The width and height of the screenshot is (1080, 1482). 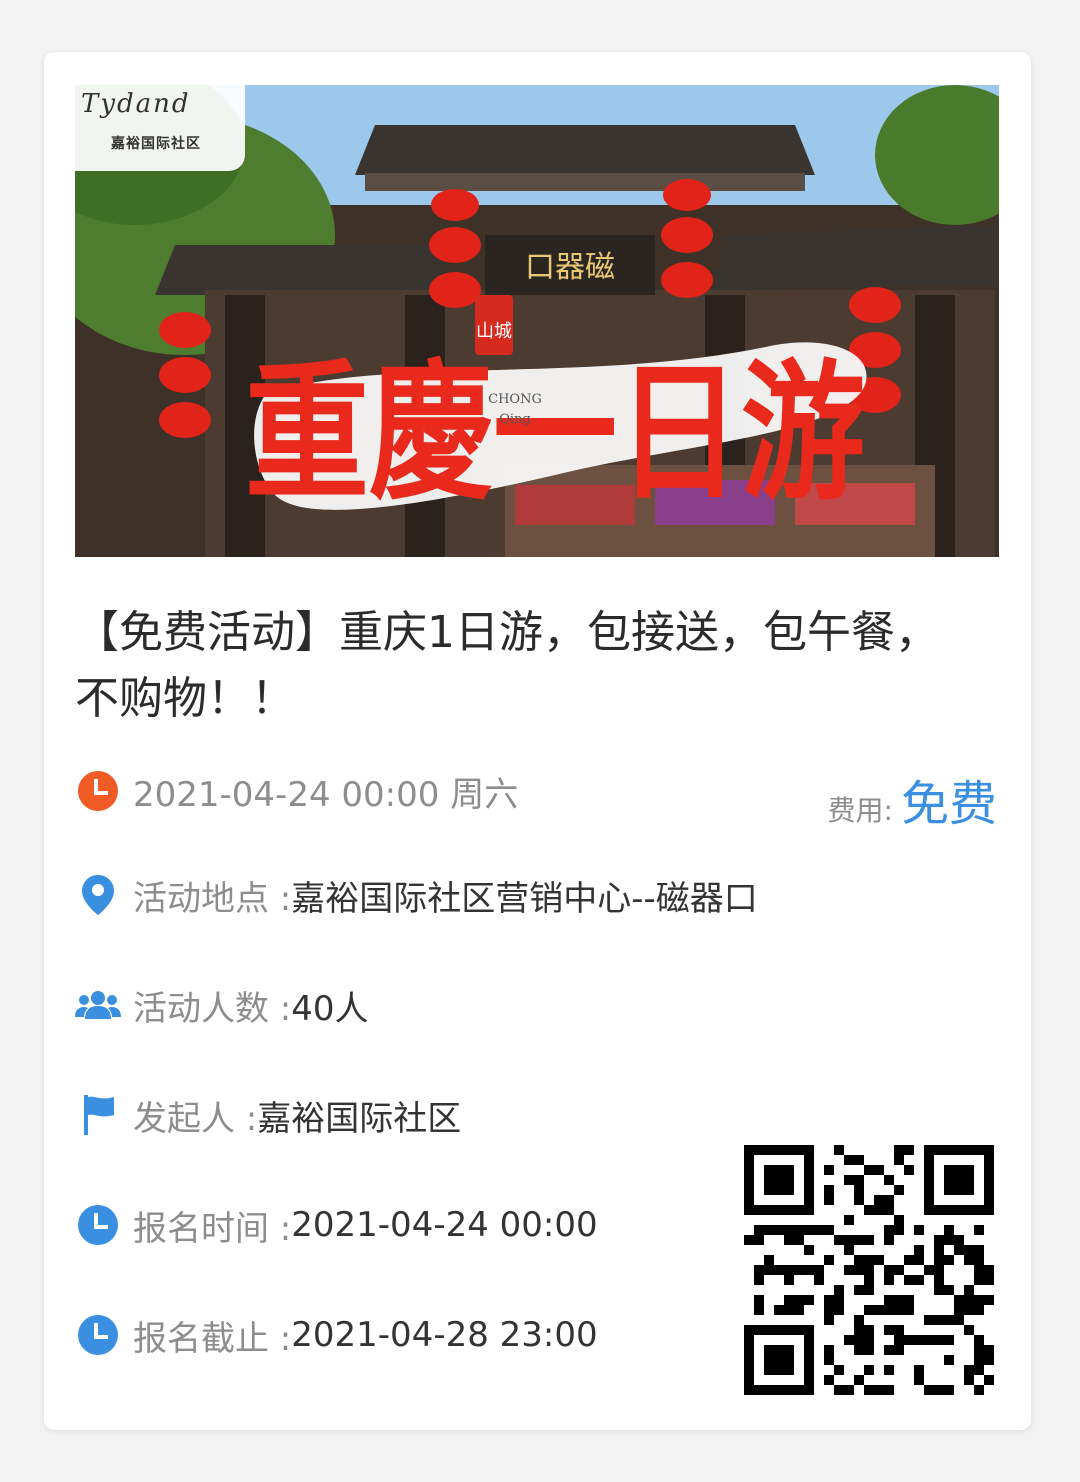 I want to click on fee-label: 费用:, so click(x=860, y=810).